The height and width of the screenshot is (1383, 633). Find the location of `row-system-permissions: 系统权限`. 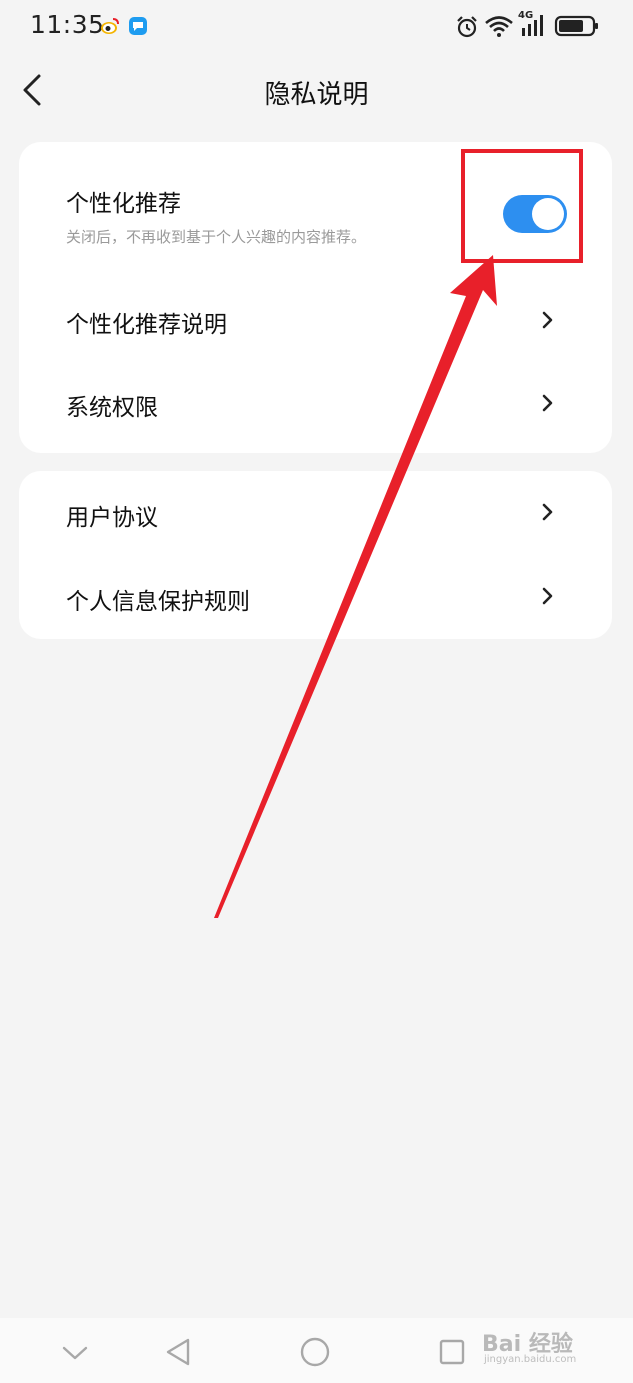

row-system-permissions: 系统权限 is located at coordinates (315, 403).